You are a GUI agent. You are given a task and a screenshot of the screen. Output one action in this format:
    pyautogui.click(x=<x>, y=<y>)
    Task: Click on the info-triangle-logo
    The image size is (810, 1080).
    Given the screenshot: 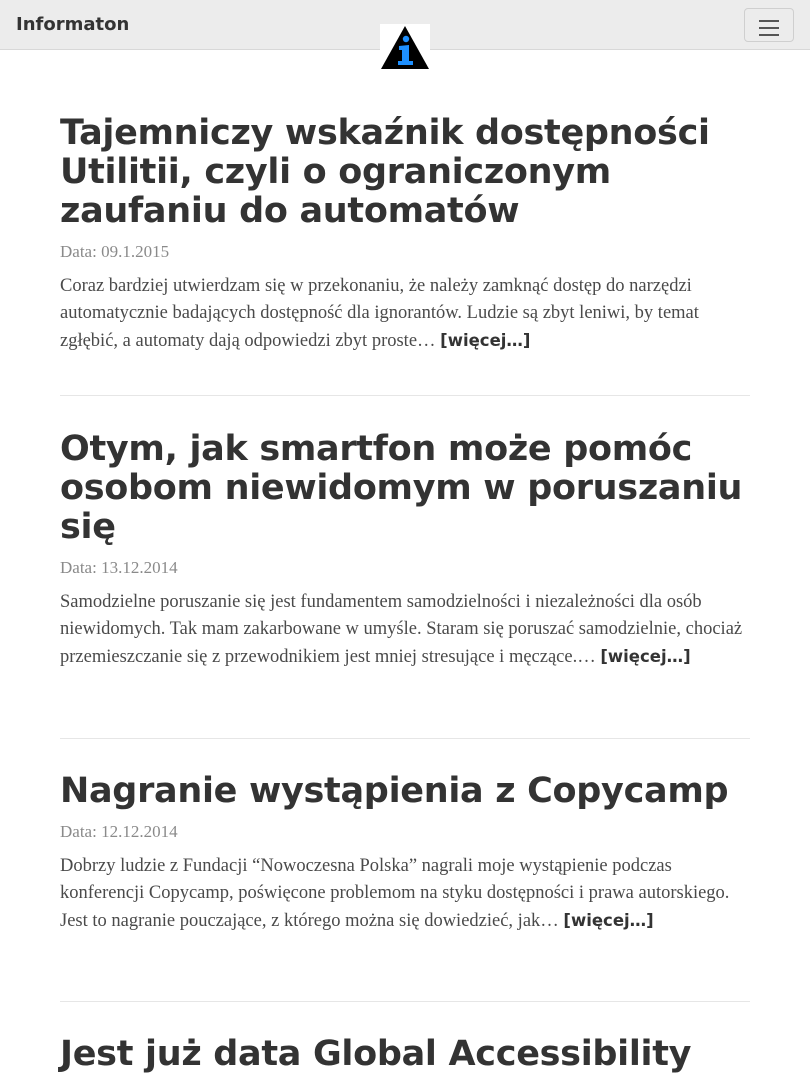 What is the action you would take?
    pyautogui.click(x=405, y=47)
    